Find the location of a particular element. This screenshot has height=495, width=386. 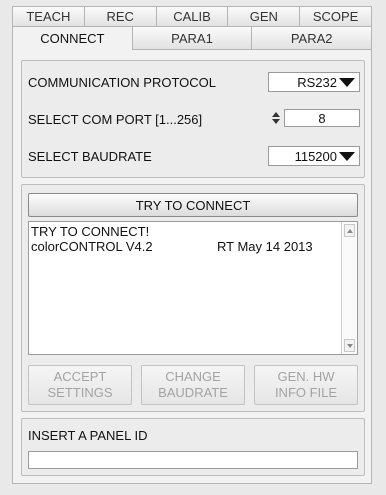

baudrate-select: 115200 is located at coordinates (314, 156).